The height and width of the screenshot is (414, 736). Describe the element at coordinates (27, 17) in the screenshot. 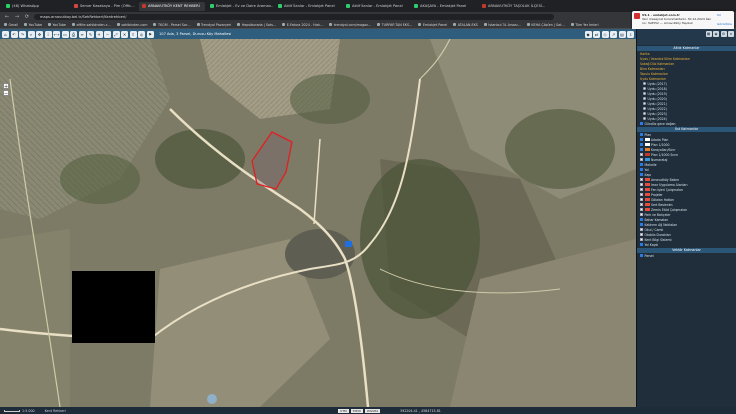

I see `reload-icon: ⟳` at that location.